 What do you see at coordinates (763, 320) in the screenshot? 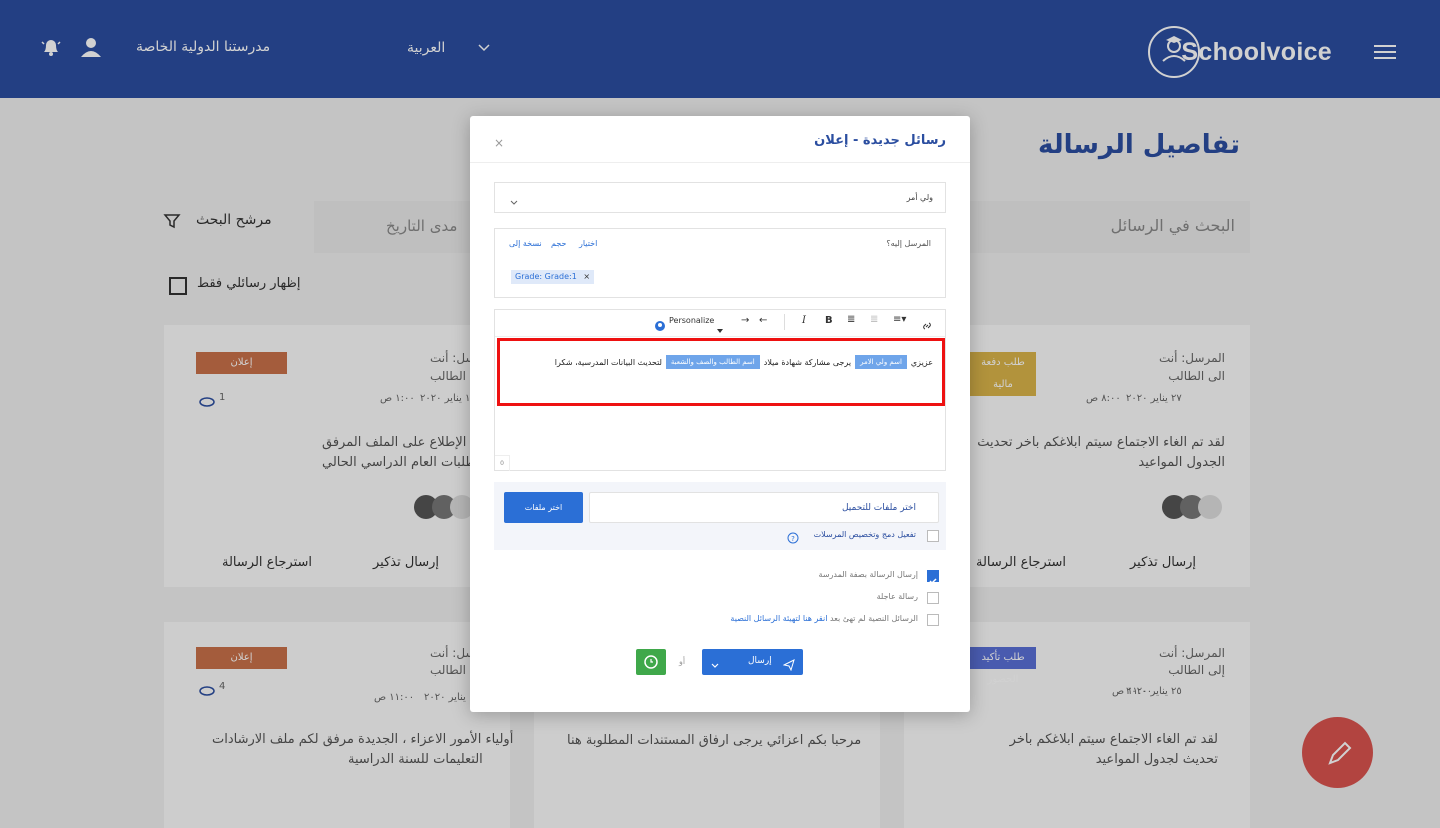
I see `rtl-icon: ←` at bounding box center [763, 320].